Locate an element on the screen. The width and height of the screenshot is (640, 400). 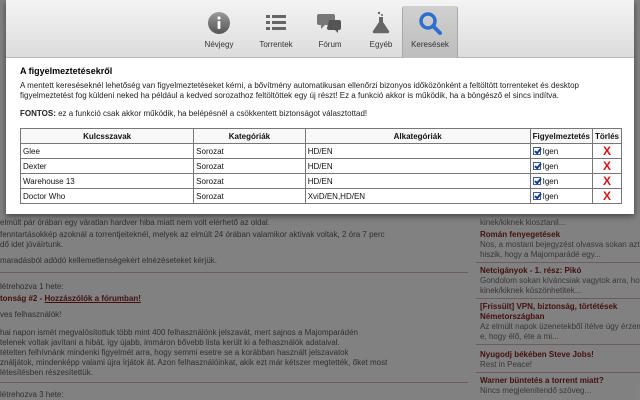
tab-label: Egyéb is located at coordinates (381, 44).